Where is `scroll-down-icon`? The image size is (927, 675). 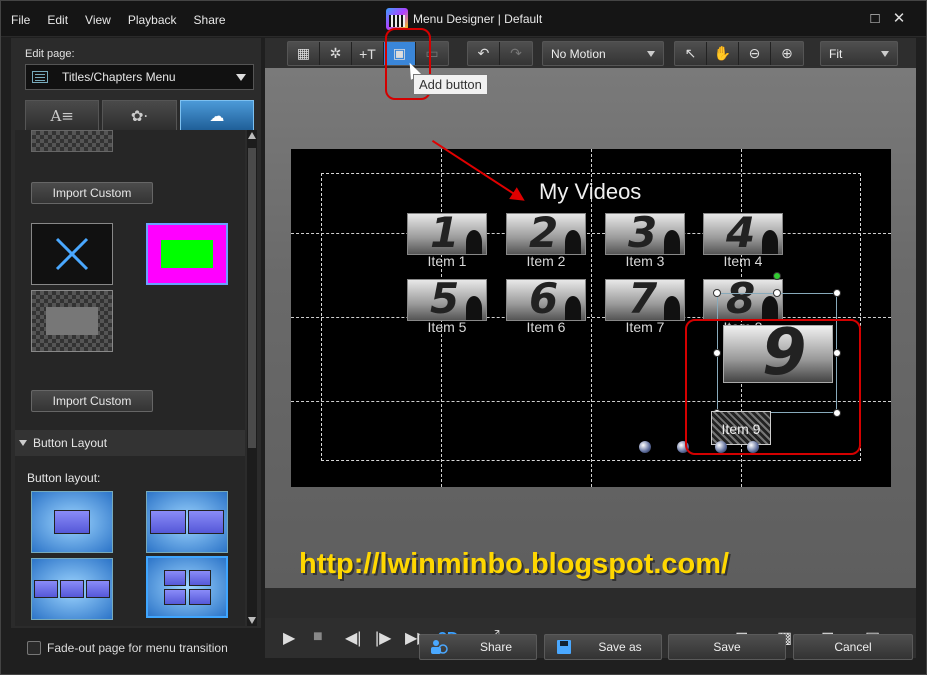
scroll-down-icon is located at coordinates (252, 620).